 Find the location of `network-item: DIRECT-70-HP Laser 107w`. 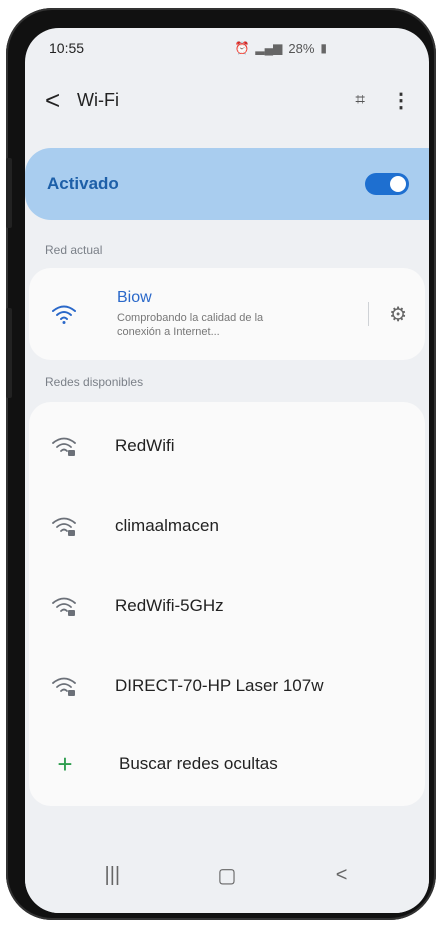

network-item: DIRECT-70-HP Laser 107w is located at coordinates (227, 686).